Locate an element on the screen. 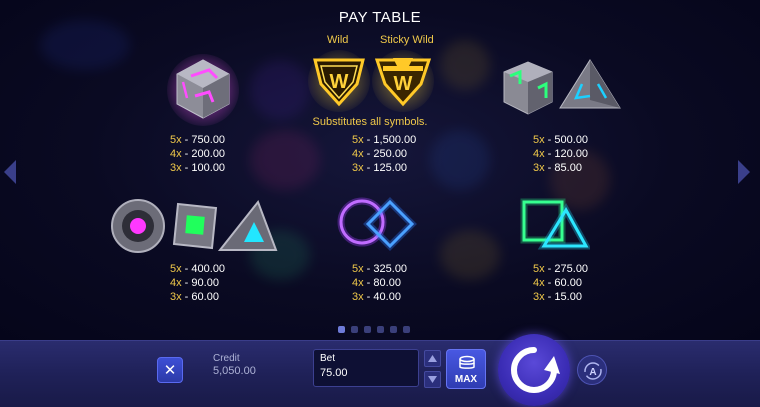 This screenshot has width=760, height=407. symbol-neon-square-triangle is located at coordinates (555, 227).